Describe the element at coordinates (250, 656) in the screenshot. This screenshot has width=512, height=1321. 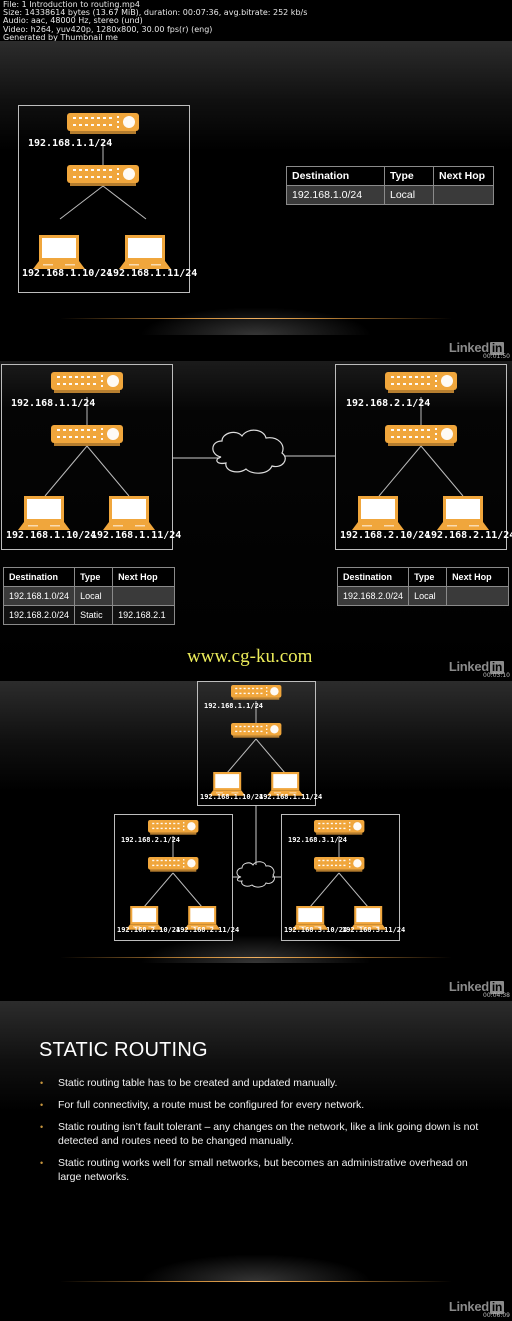
I see `watermark-text: www.cg-ku.com` at that location.